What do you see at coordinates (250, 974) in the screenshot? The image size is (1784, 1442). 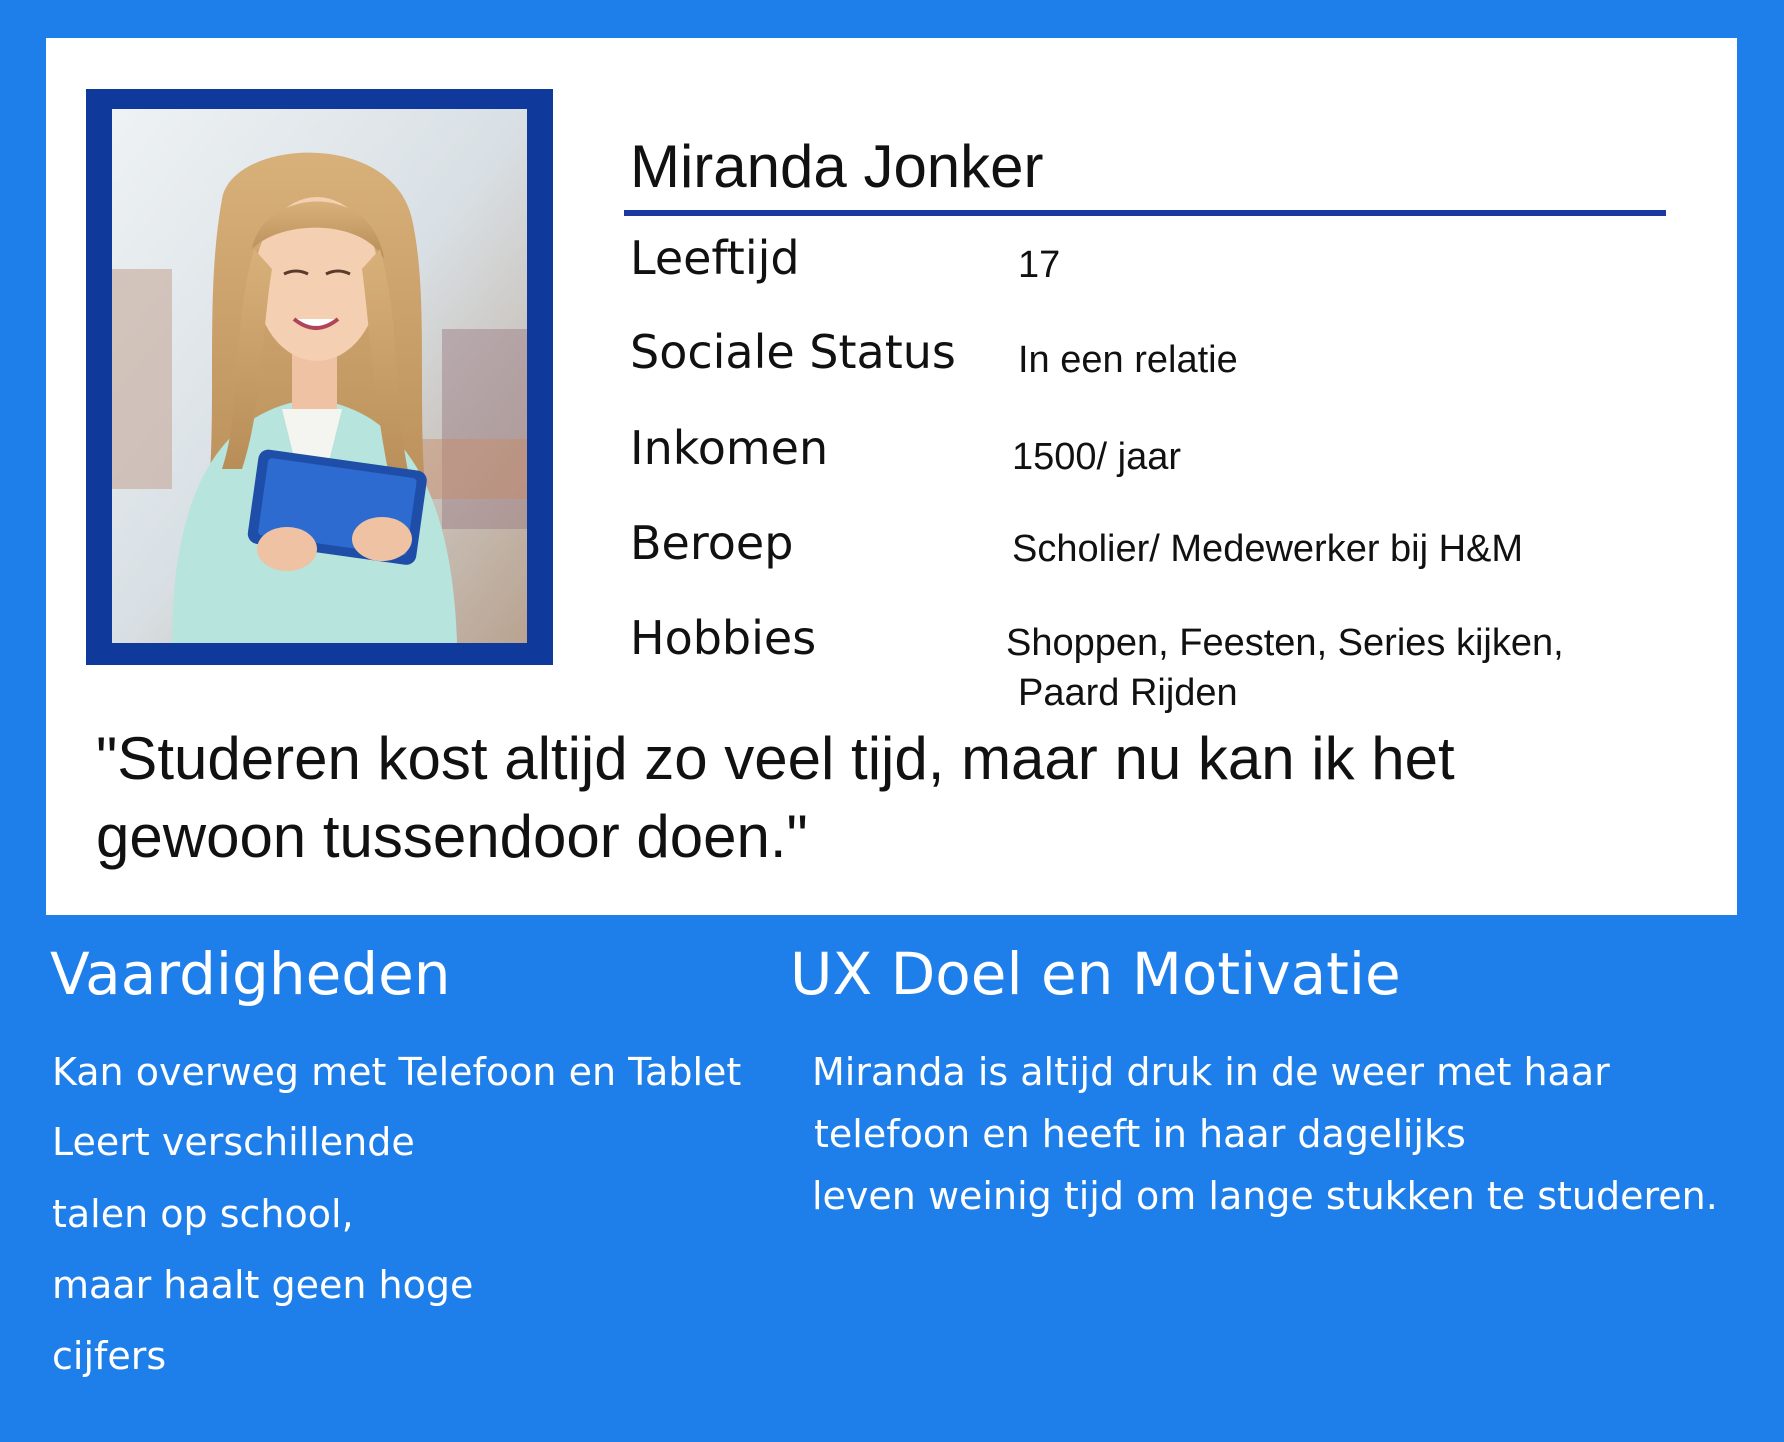 I see `skills-title: Vaardigheden` at bounding box center [250, 974].